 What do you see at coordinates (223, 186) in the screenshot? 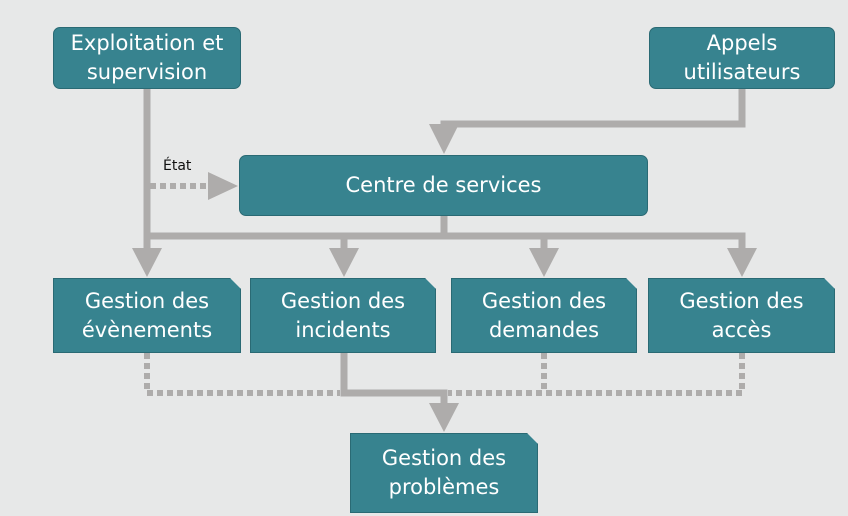
I see `arrow-etat-into-centre` at bounding box center [223, 186].